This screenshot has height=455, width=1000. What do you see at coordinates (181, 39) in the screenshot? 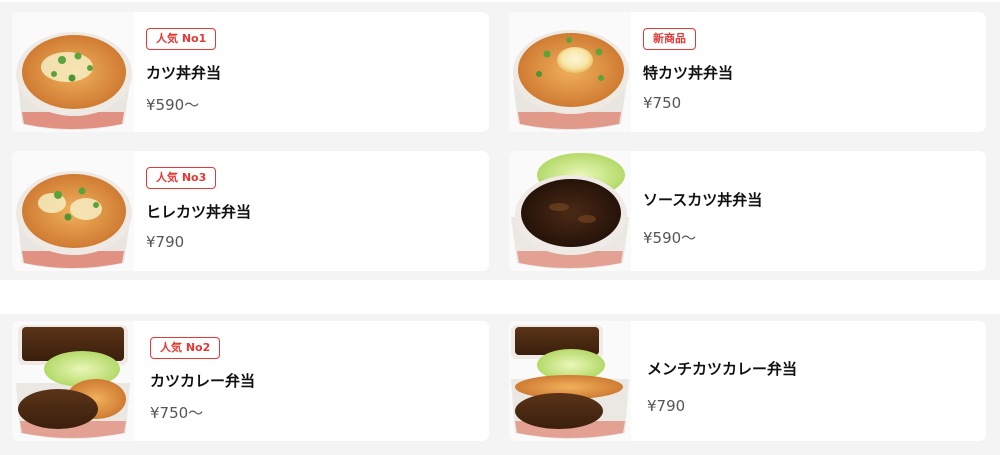
I see `popularity-badge: 人気 No1` at bounding box center [181, 39].